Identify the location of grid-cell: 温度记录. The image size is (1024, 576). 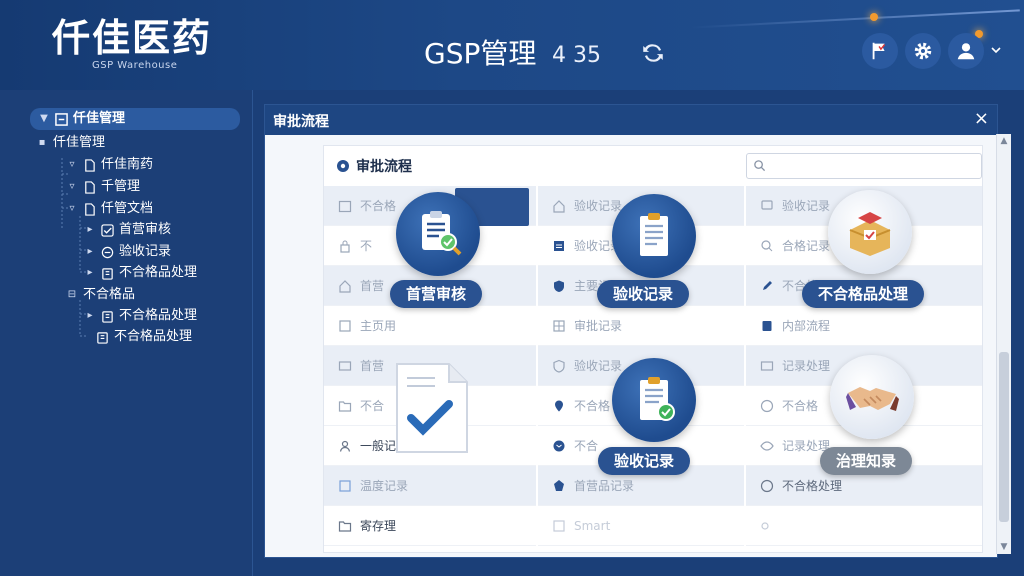
(430, 486).